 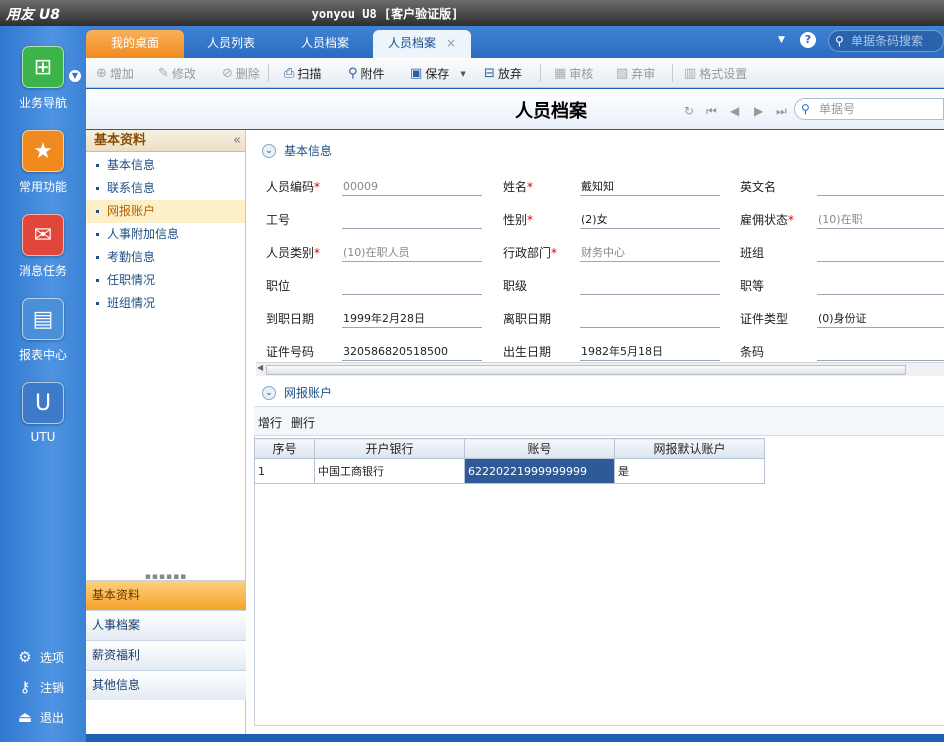 What do you see at coordinates (808, 40) in the screenshot?
I see `help-icon: ?` at bounding box center [808, 40].